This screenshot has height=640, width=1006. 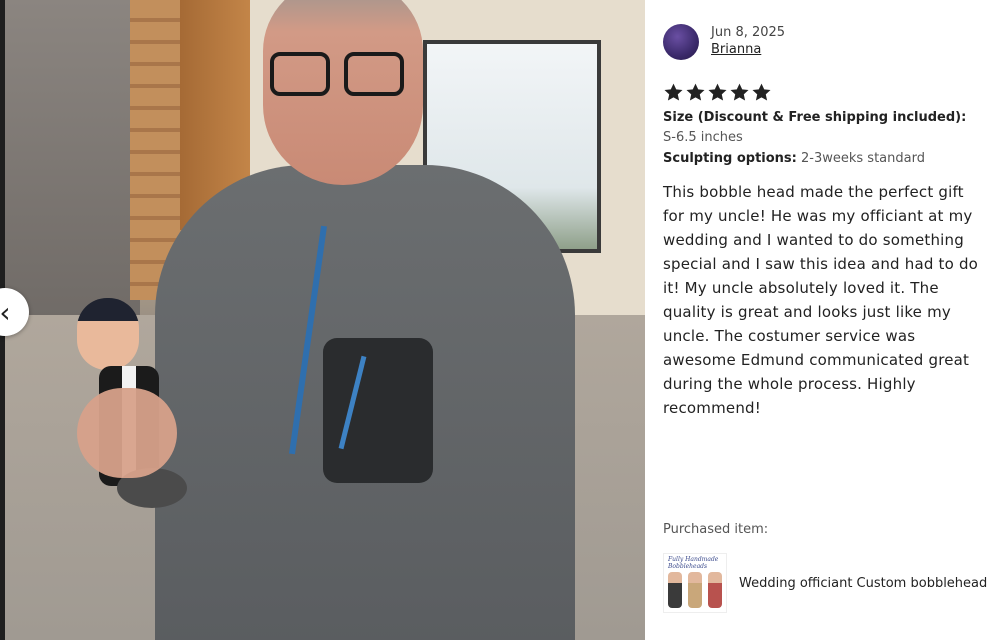 I want to click on purchased-item-label: Purchased item:, so click(x=716, y=529).